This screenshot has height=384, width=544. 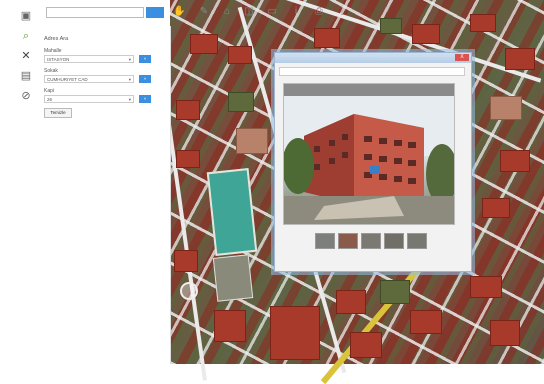 What do you see at coordinates (26, 76) in the screenshot?
I see `document-icon: ▤` at bounding box center [26, 76].